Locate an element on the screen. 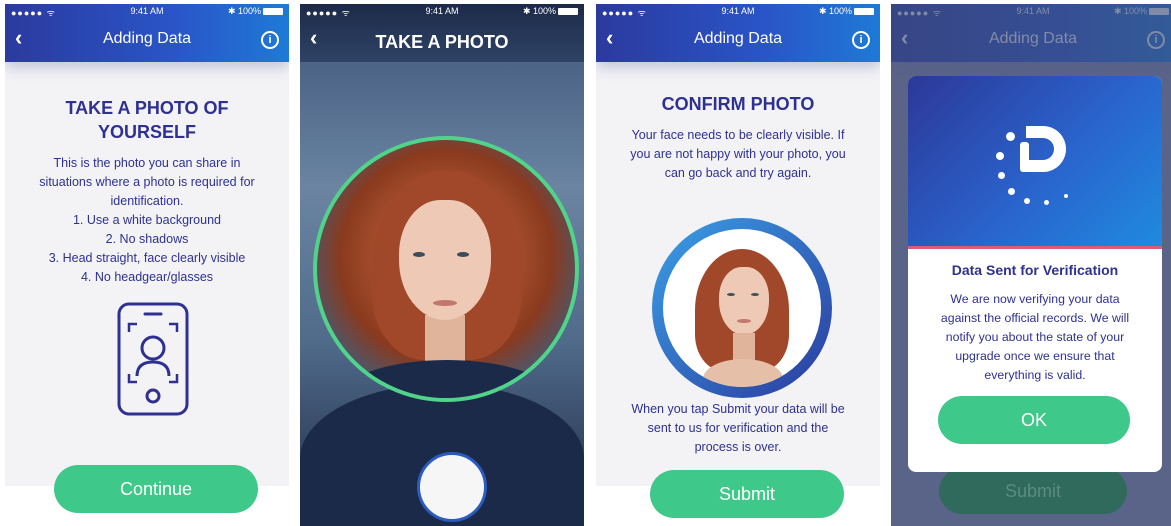  heading: TAKE A PHOTO OF YOURSELF is located at coordinates (147, 120).